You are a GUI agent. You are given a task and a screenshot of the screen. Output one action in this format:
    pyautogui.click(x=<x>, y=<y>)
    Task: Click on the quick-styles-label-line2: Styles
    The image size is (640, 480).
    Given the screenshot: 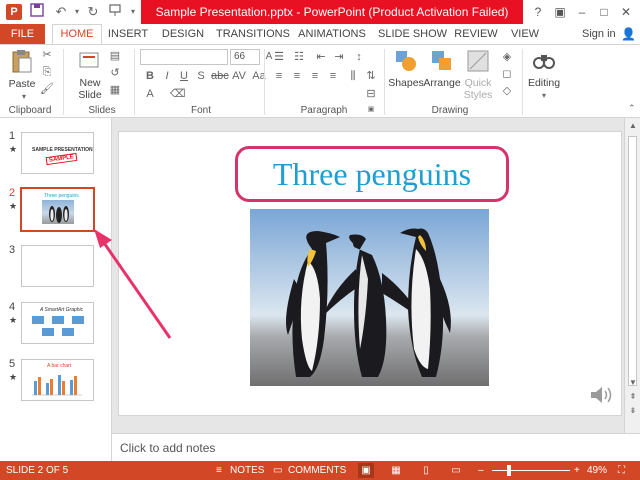 What is the action you would take?
    pyautogui.click(x=478, y=95)
    